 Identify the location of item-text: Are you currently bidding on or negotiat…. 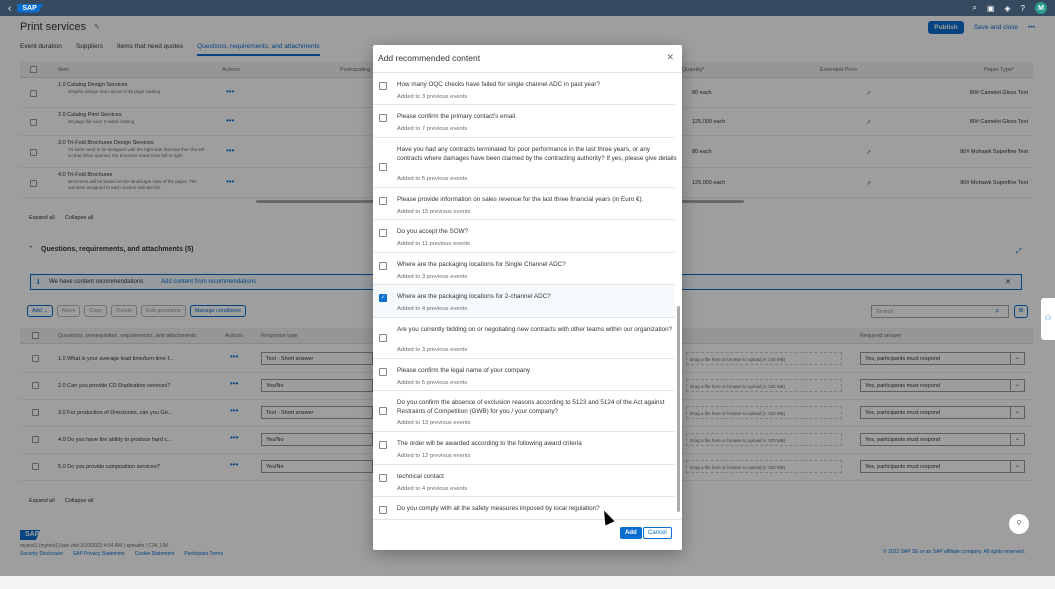
(535, 329).